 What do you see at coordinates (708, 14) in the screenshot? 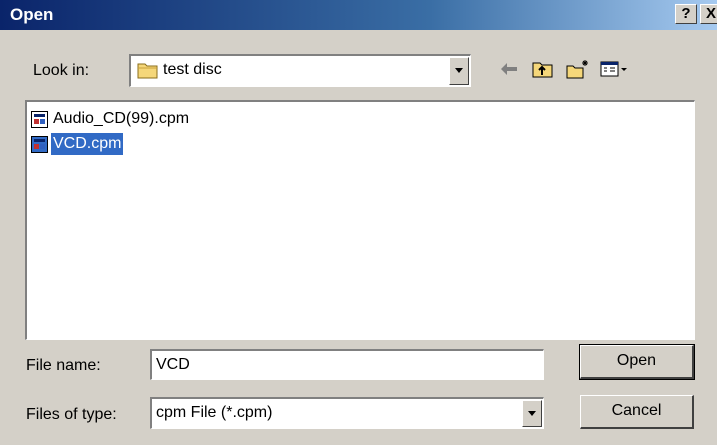
I see `close-button: X` at bounding box center [708, 14].